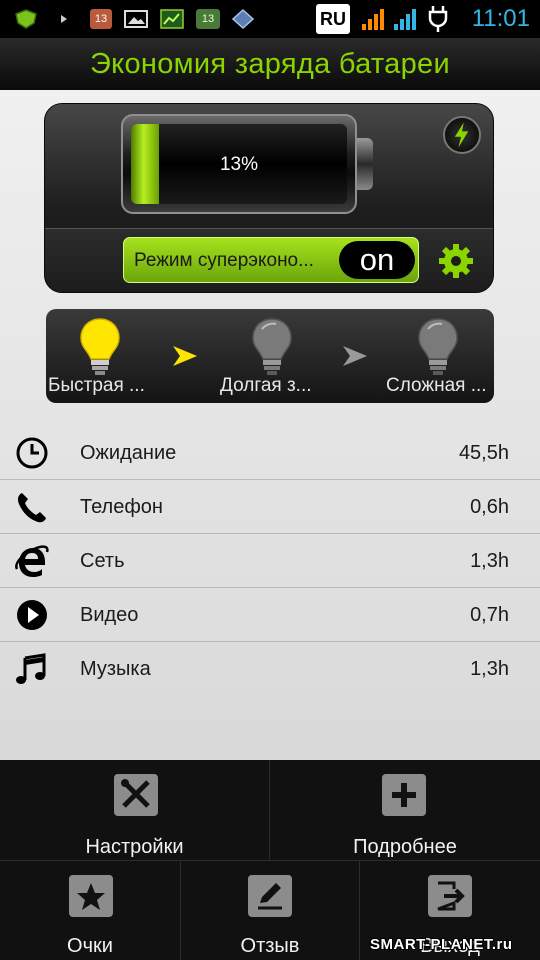 The height and width of the screenshot is (960, 540). Describe the element at coordinates (91, 896) in the screenshot. I see `star-icon` at that location.